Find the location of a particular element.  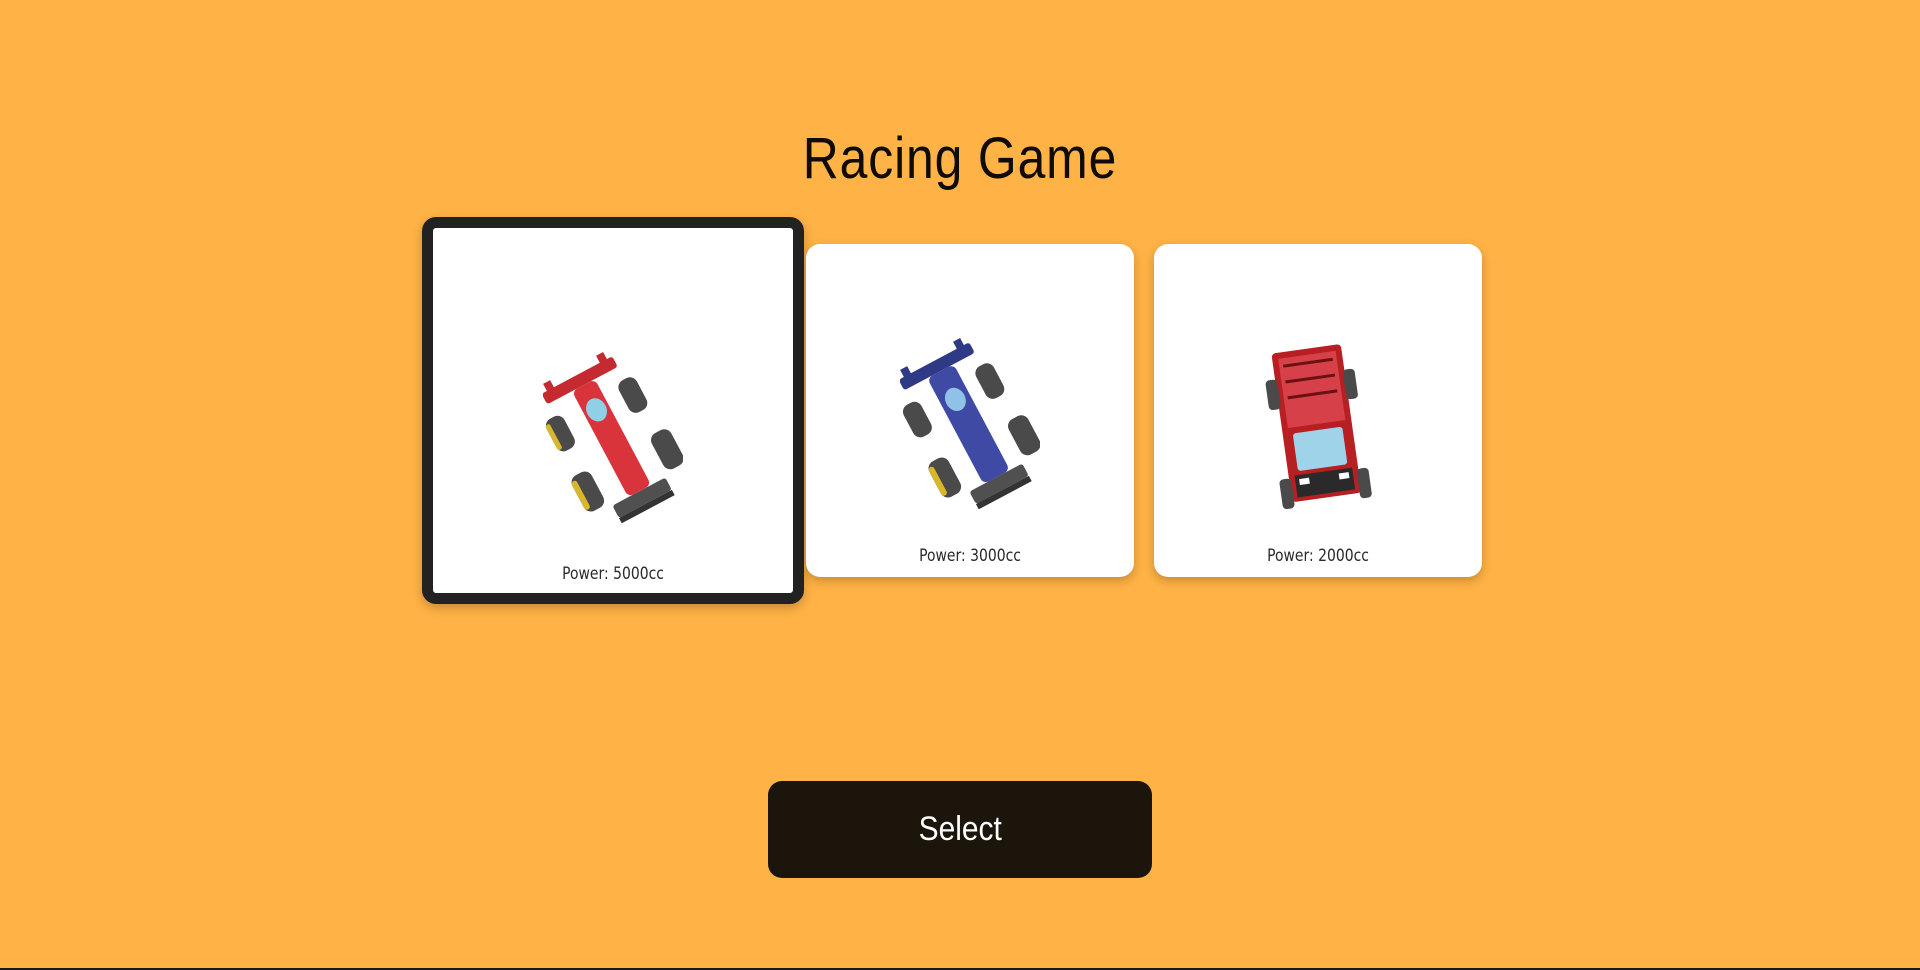

select-button: Select is located at coordinates (960, 829).